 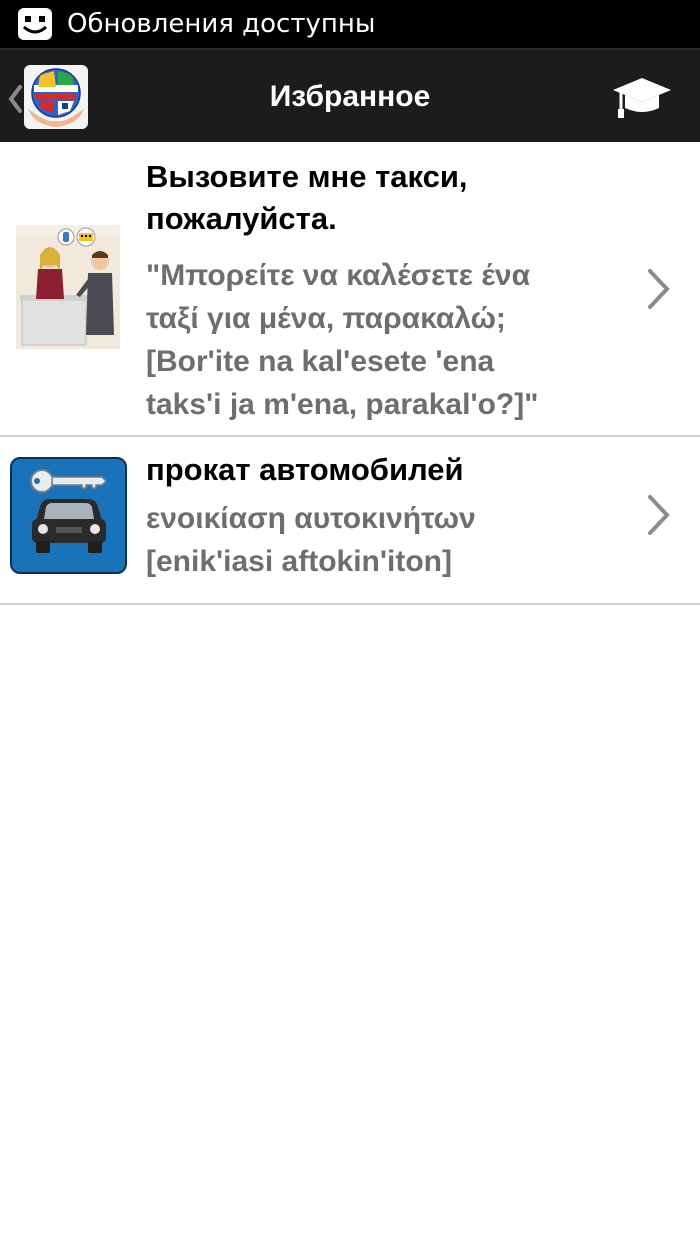 I want to click on up-navigation-button, so click(x=46, y=97).